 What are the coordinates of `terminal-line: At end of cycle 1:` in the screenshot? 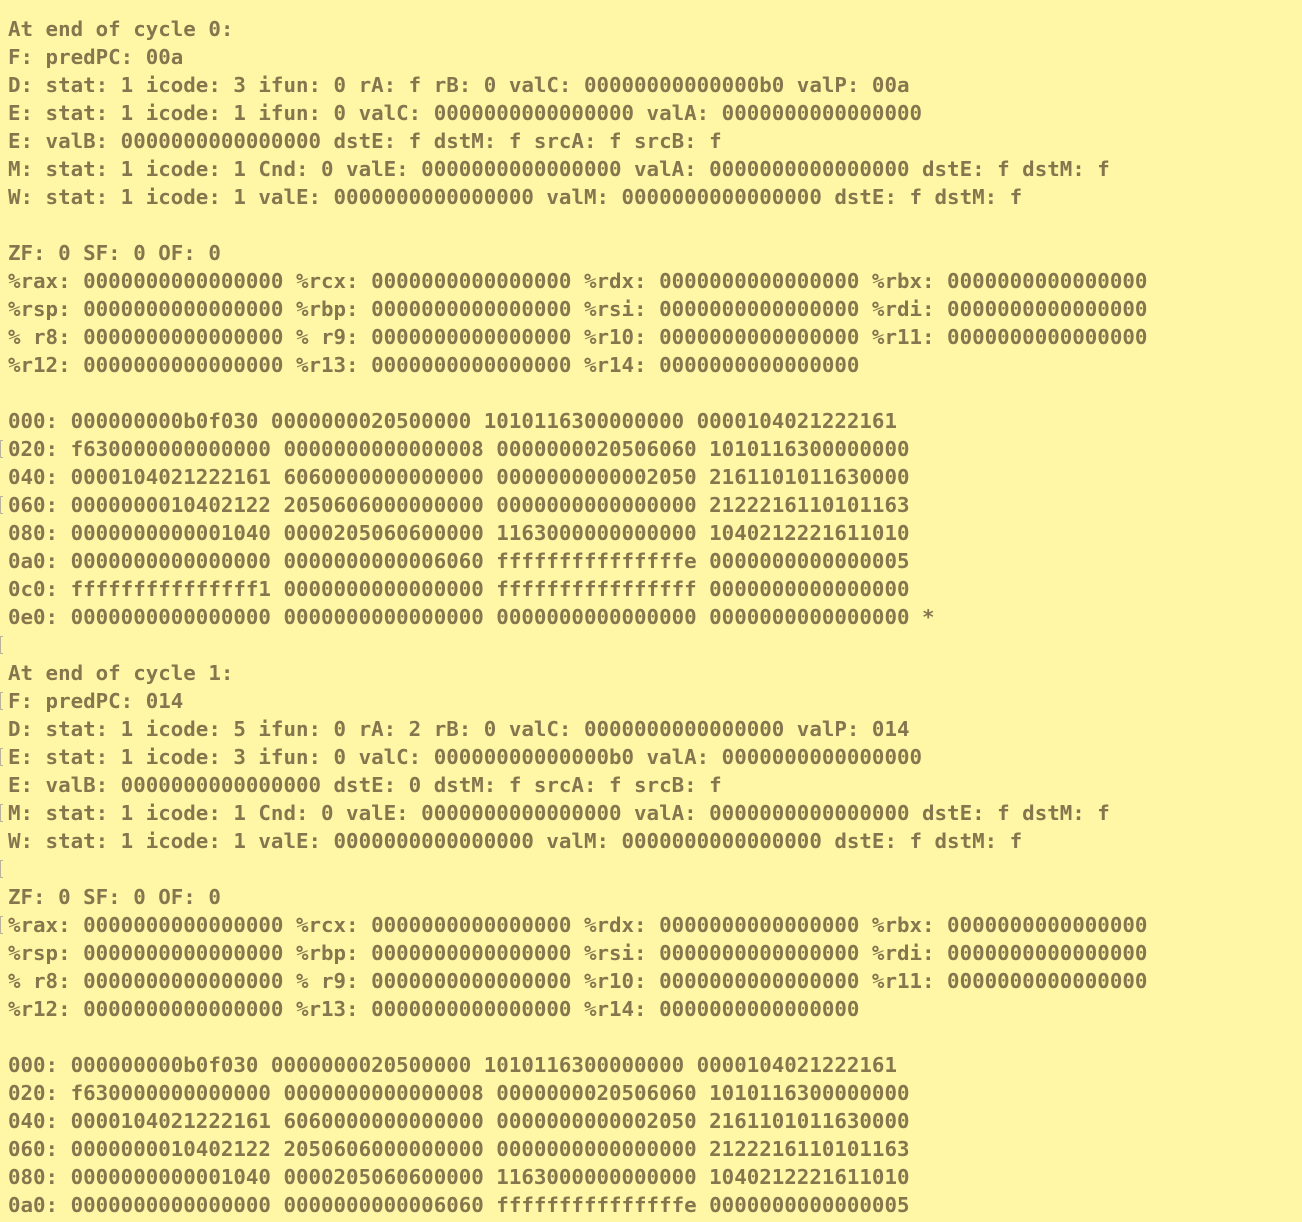 It's located at (121, 673).